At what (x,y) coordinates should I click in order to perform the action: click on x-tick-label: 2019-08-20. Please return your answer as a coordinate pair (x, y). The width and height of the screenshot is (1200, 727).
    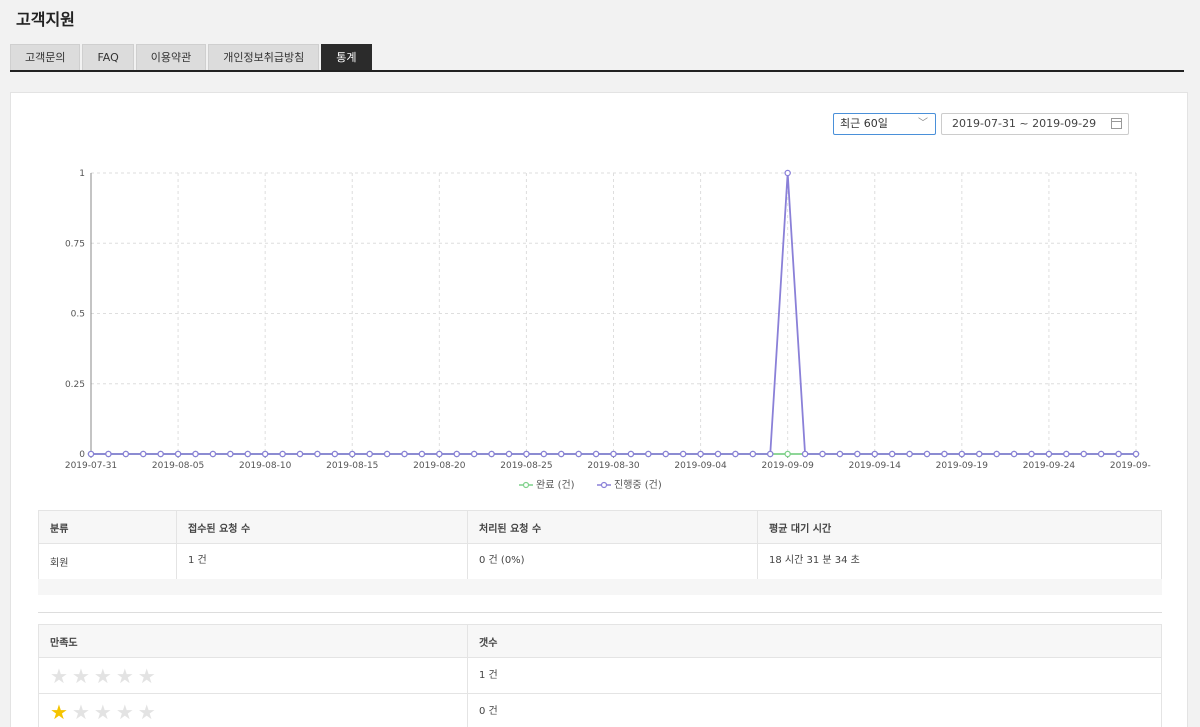
    Looking at the image, I should click on (439, 466).